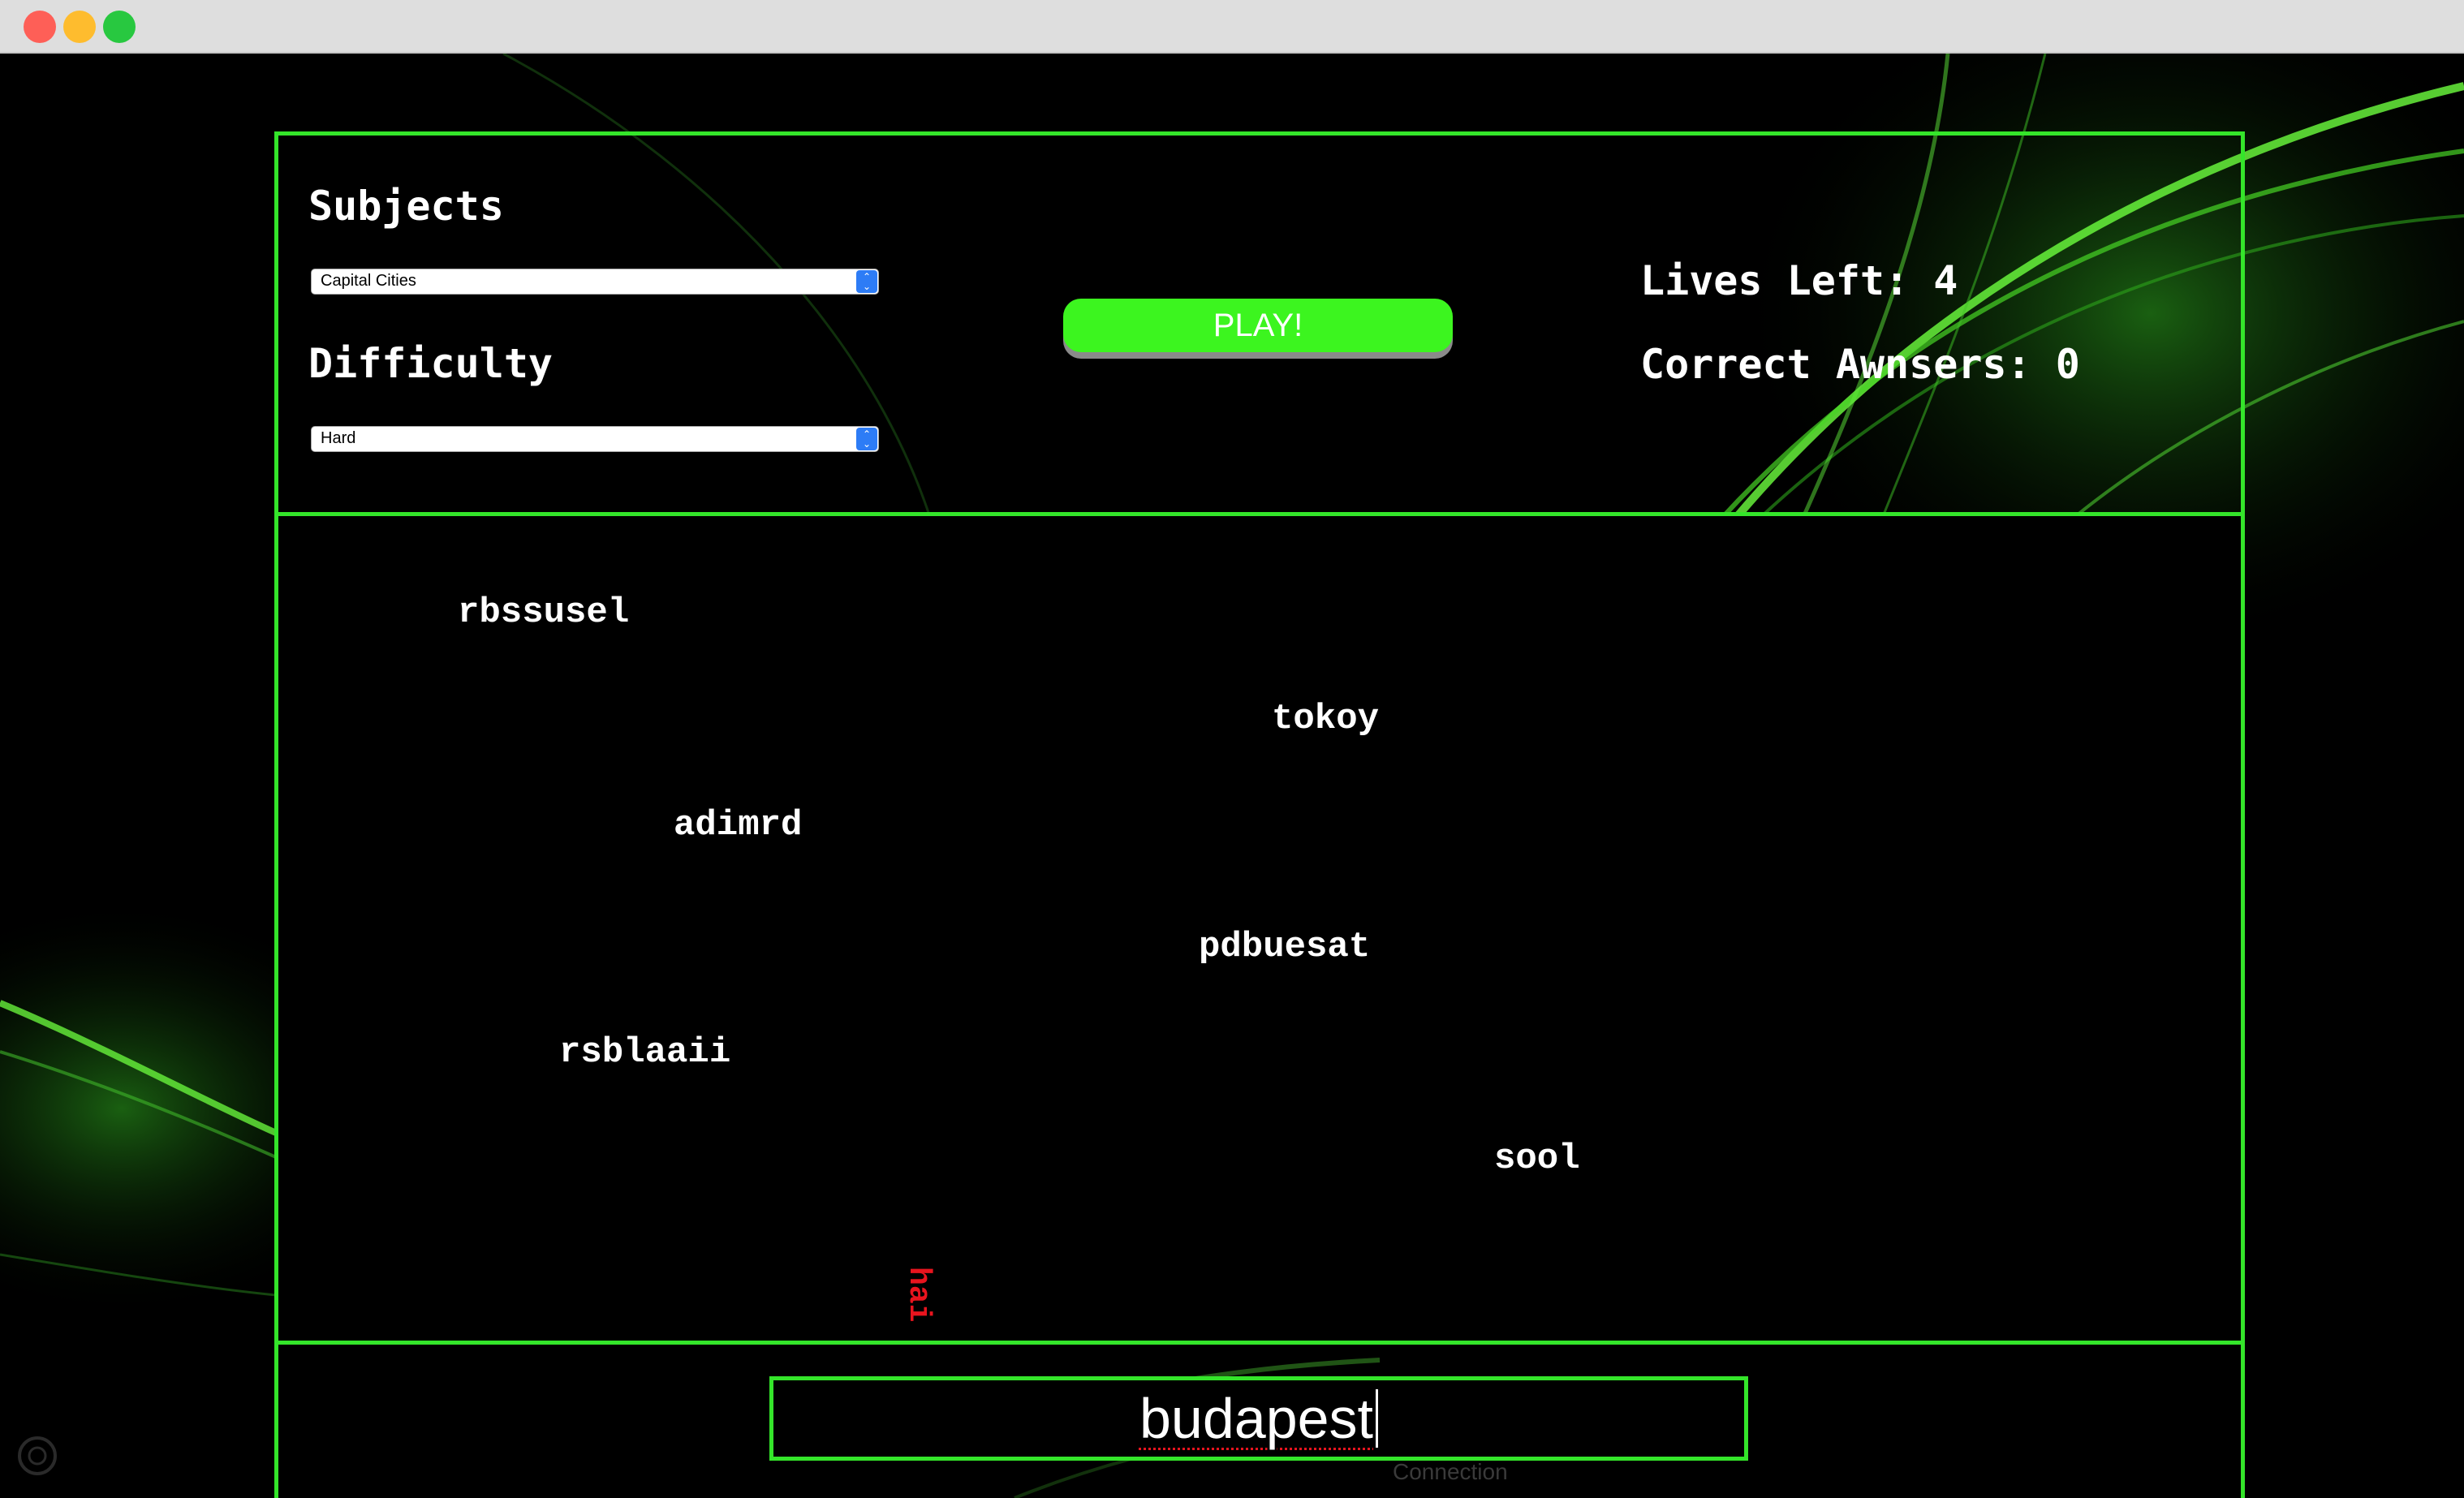 This screenshot has width=2464, height=1498. What do you see at coordinates (2068, 364) in the screenshot?
I see `correct-answers-value: 0` at bounding box center [2068, 364].